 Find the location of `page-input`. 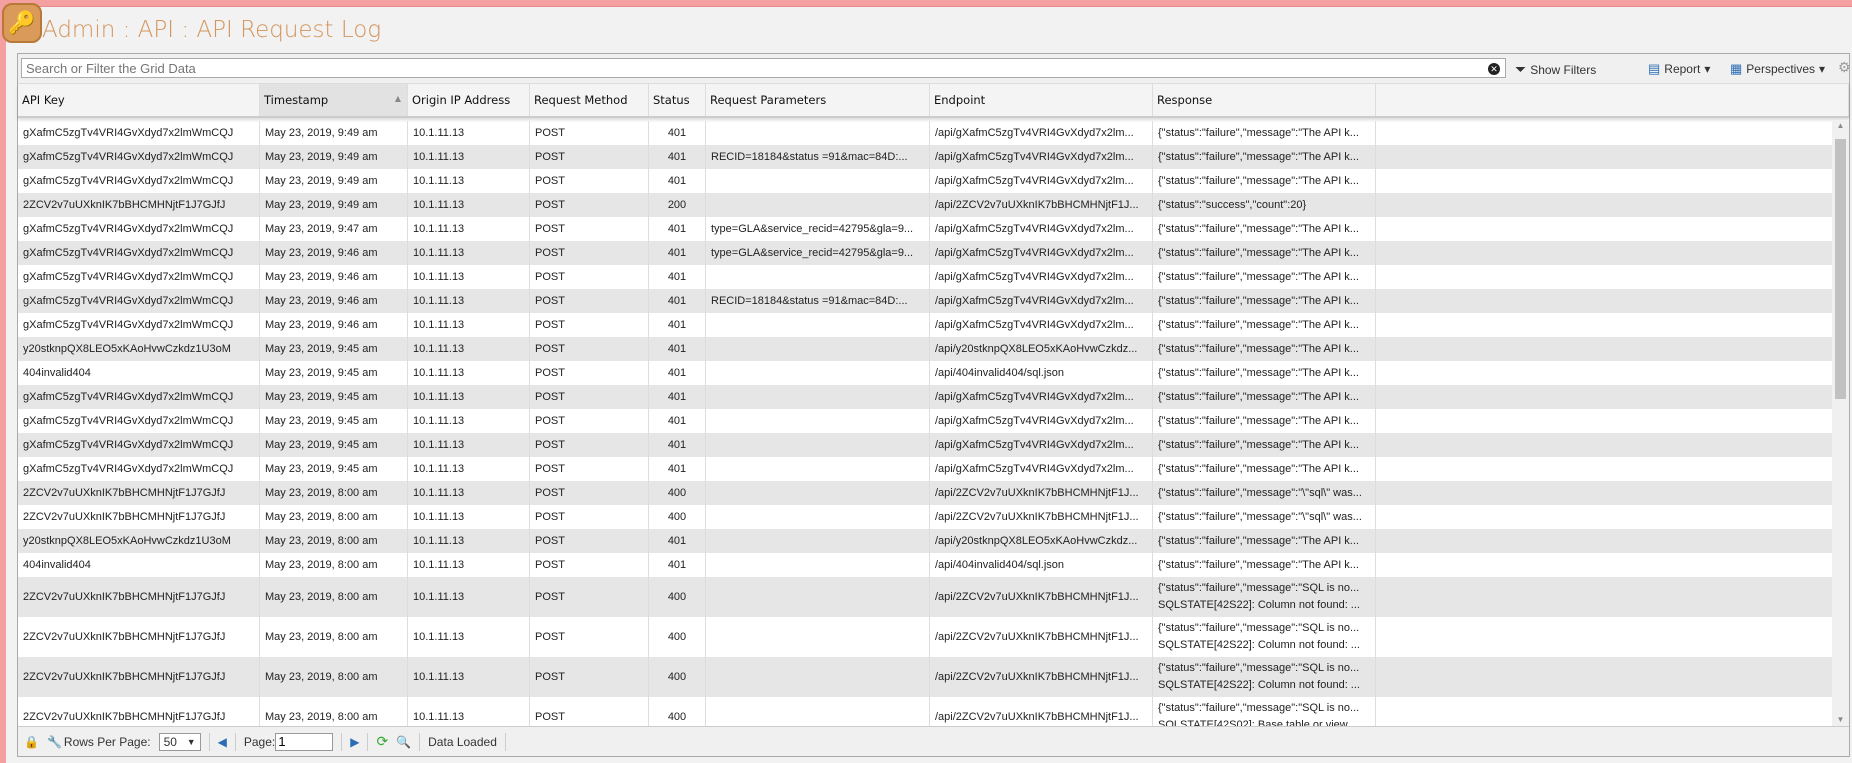

page-input is located at coordinates (304, 741).